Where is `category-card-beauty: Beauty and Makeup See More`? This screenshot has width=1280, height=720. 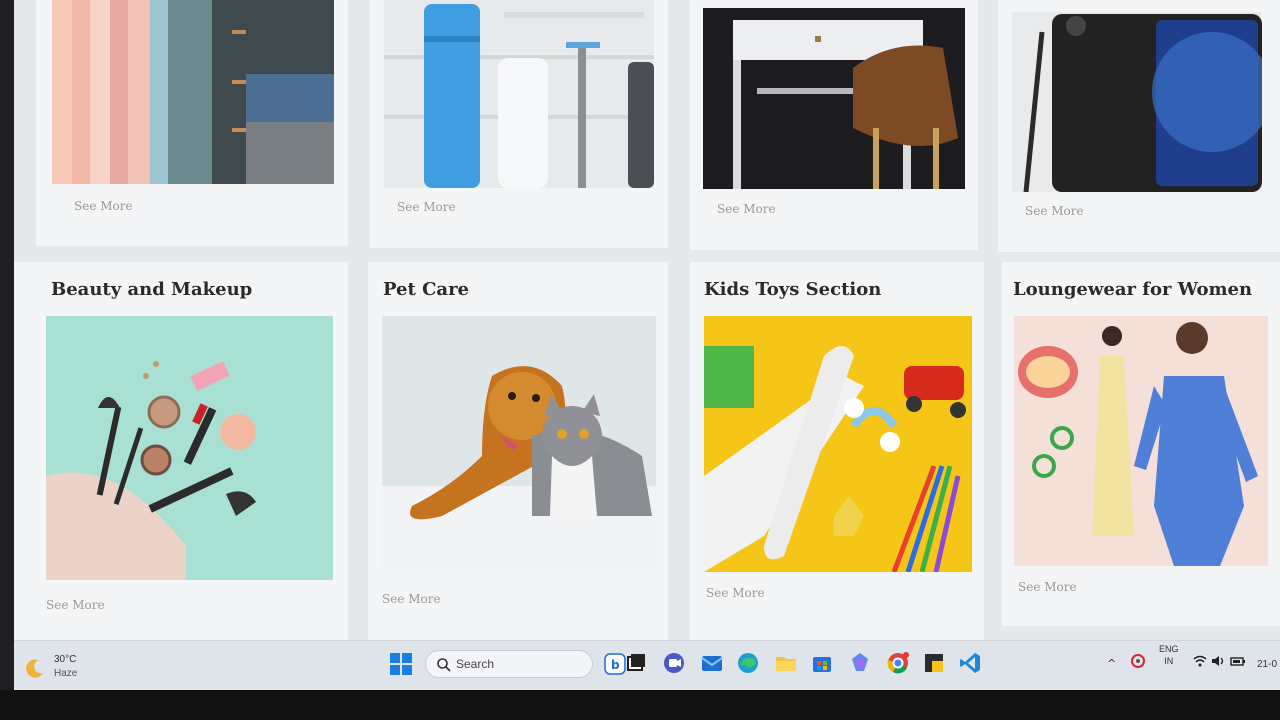 category-card-beauty: Beauty and Makeup See More is located at coordinates (181, 451).